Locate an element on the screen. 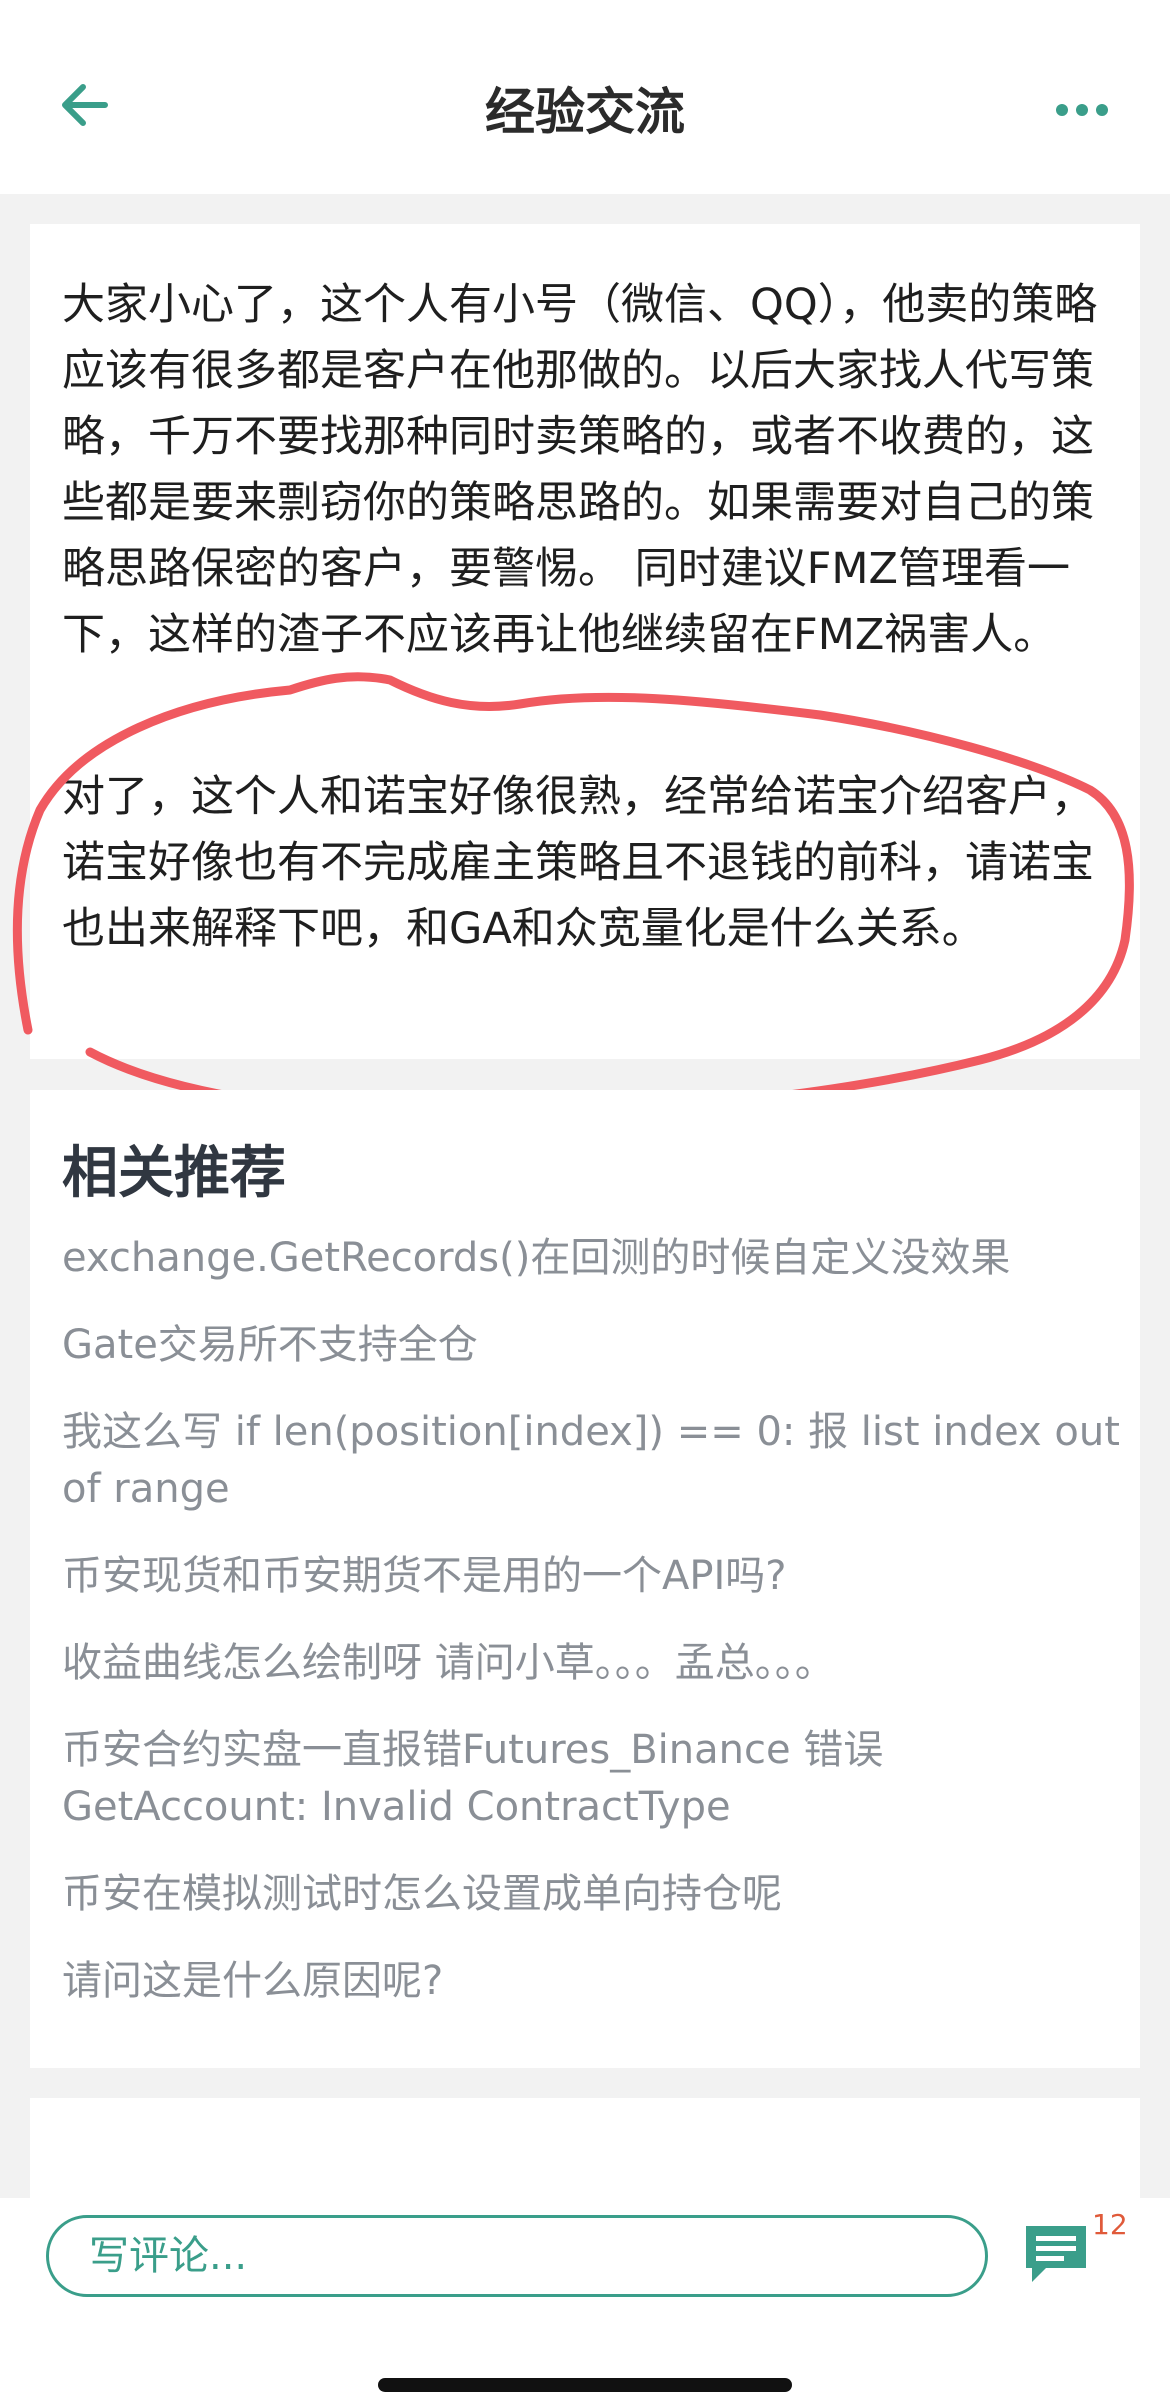 The width and height of the screenshot is (1170, 2400). related-item: exchange.GetRecords()在回测的时候自定义没效果 is located at coordinates (592, 1258).